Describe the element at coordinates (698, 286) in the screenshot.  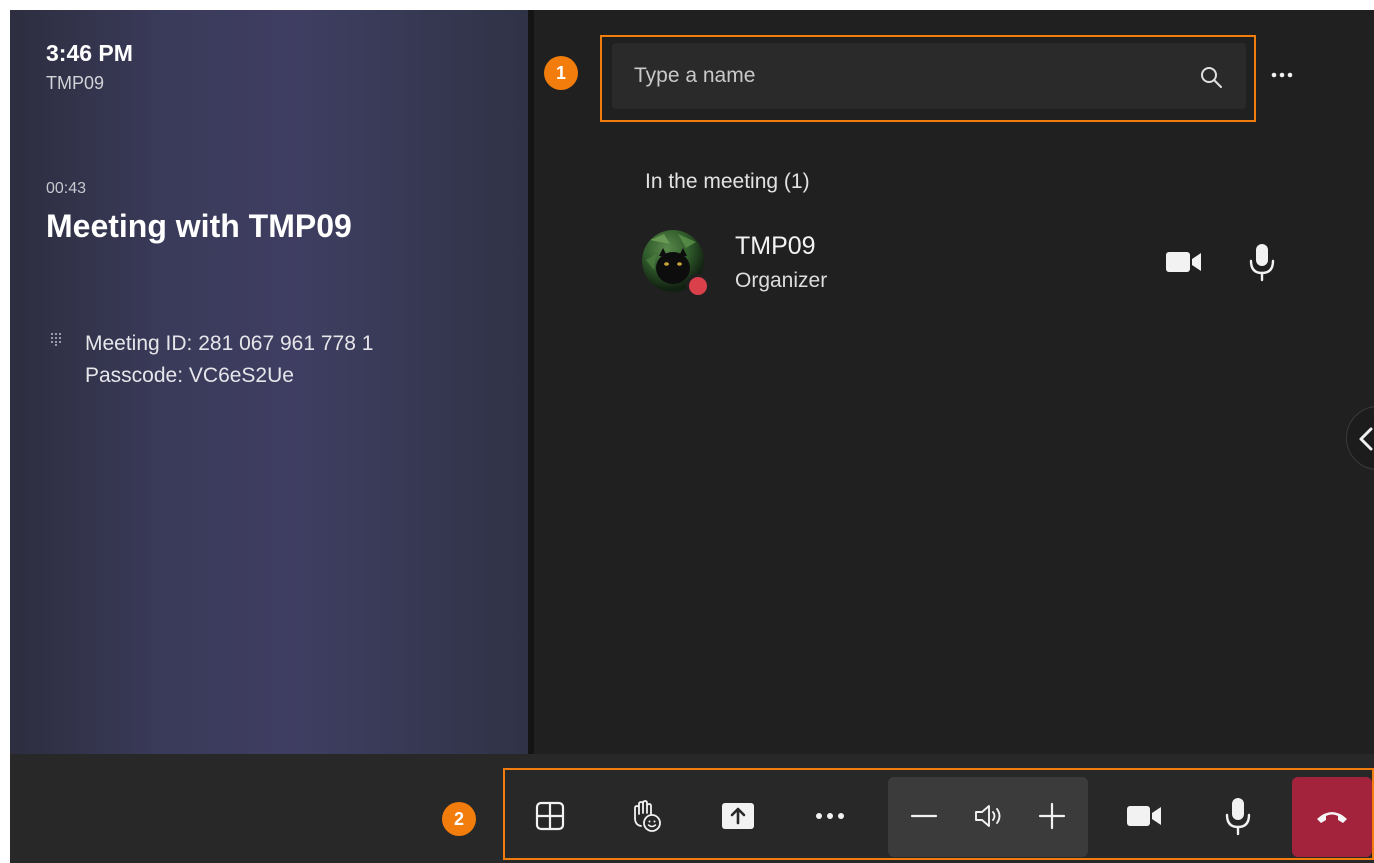
I see `status-badge` at that location.